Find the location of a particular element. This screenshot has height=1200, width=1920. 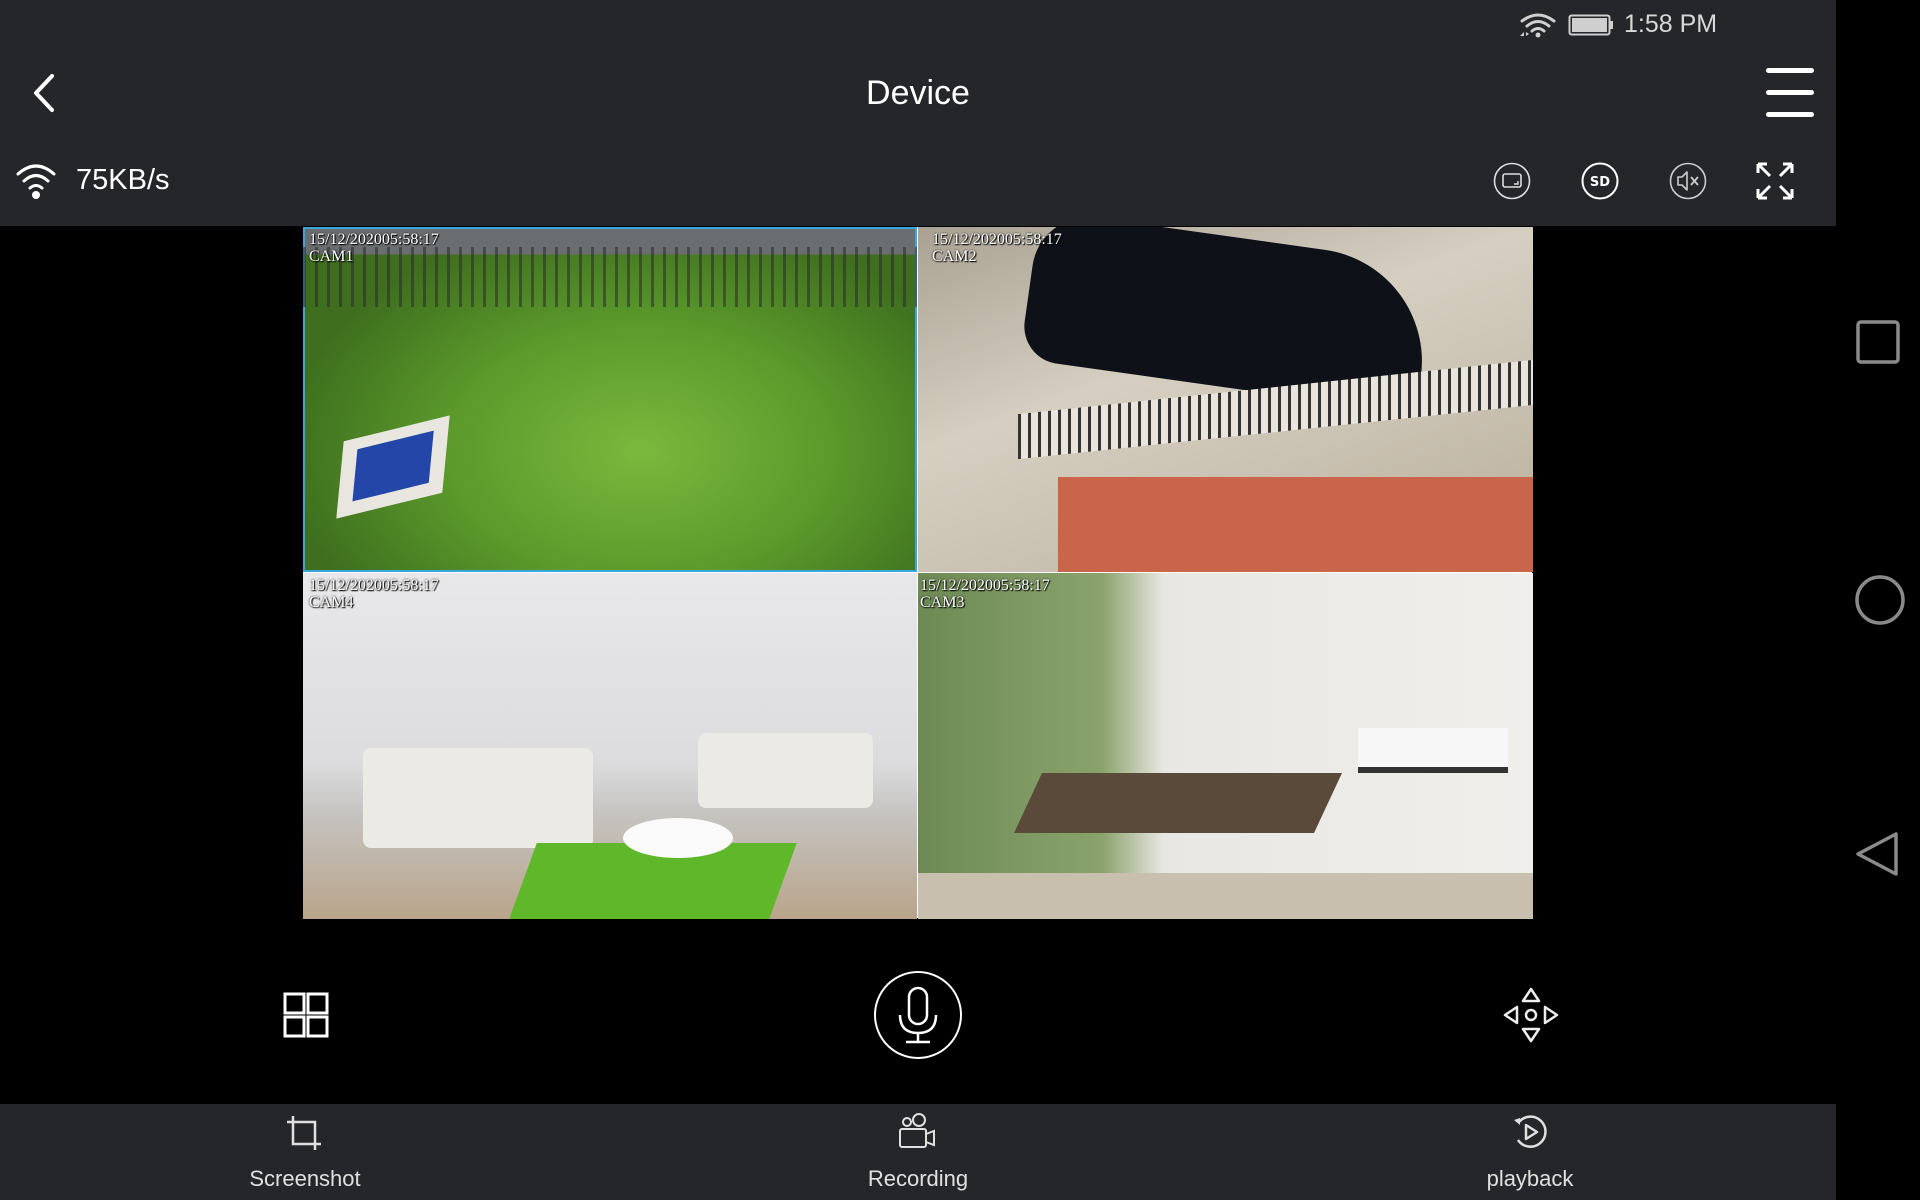

camera-label: CAM1 is located at coordinates (331, 256).